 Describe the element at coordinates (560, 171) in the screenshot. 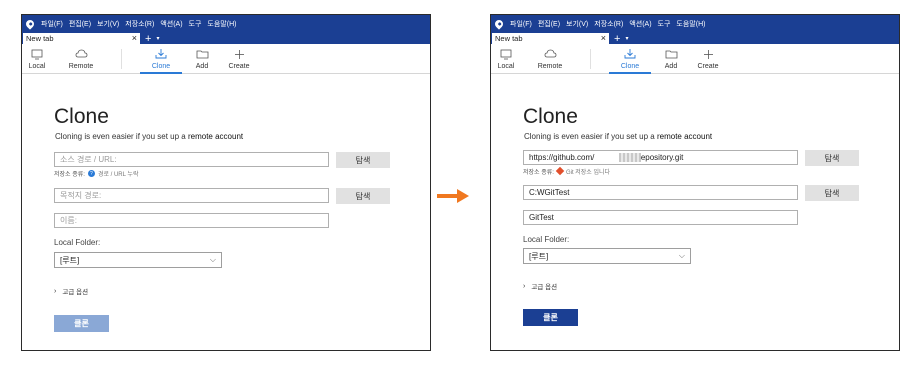

I see `git-icon` at that location.